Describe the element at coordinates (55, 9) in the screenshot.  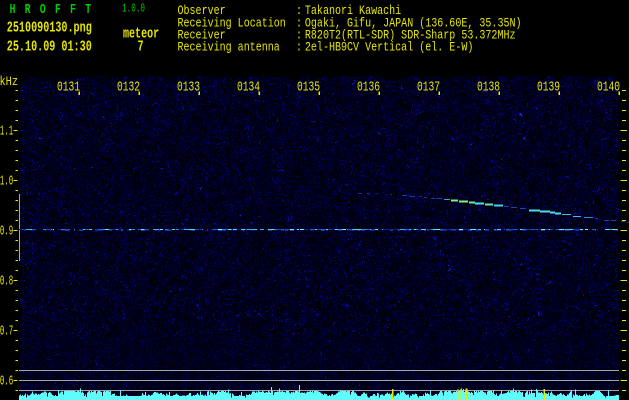
I see `svg-text: HROFFT` at that location.